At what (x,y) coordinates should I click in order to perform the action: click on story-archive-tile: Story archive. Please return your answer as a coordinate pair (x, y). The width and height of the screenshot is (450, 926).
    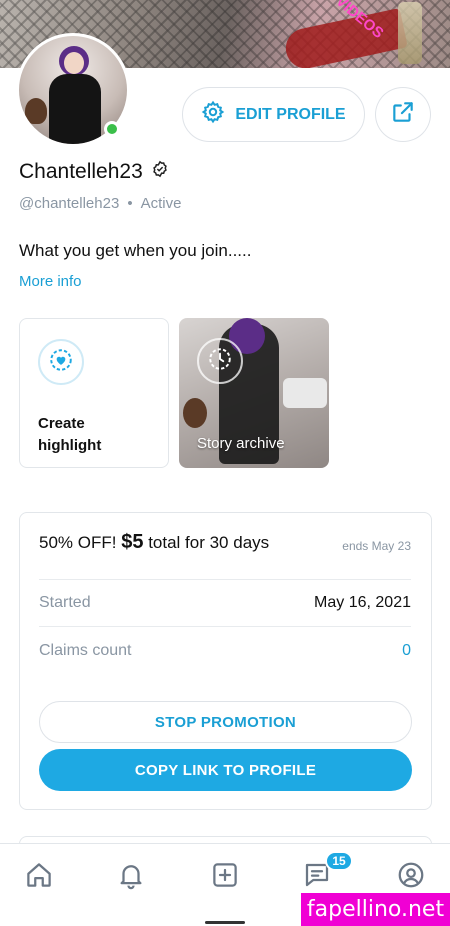
    Looking at the image, I should click on (254, 393).